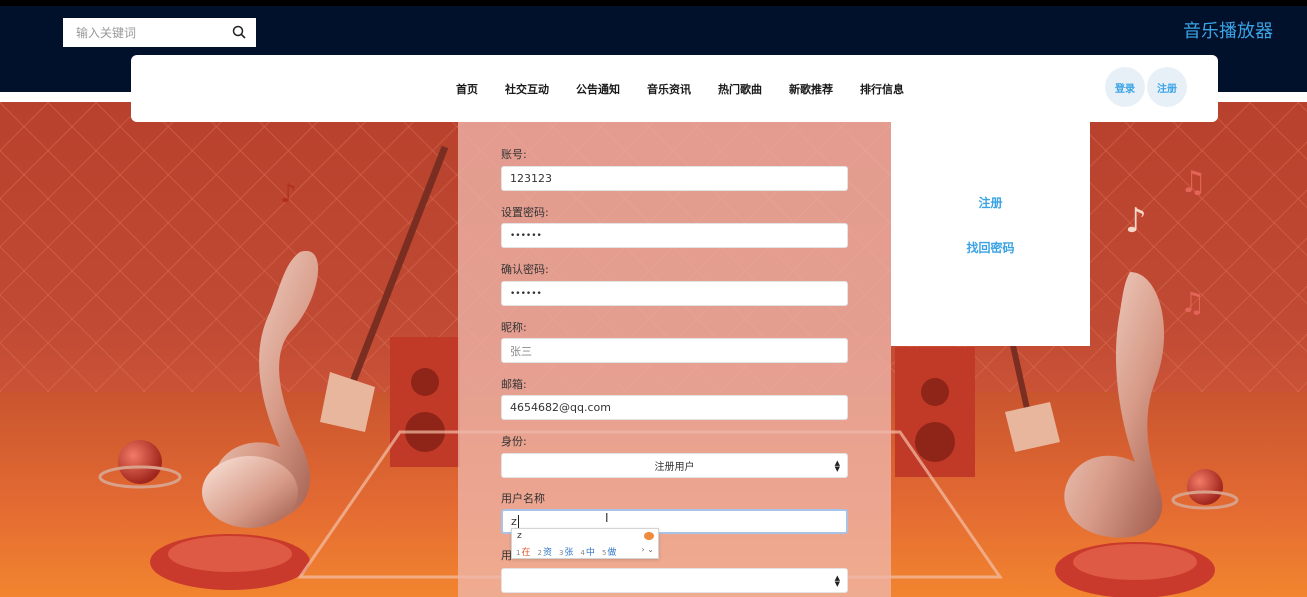  What do you see at coordinates (990, 202) in the screenshot?
I see `dropdown-register-link: 注册` at bounding box center [990, 202].